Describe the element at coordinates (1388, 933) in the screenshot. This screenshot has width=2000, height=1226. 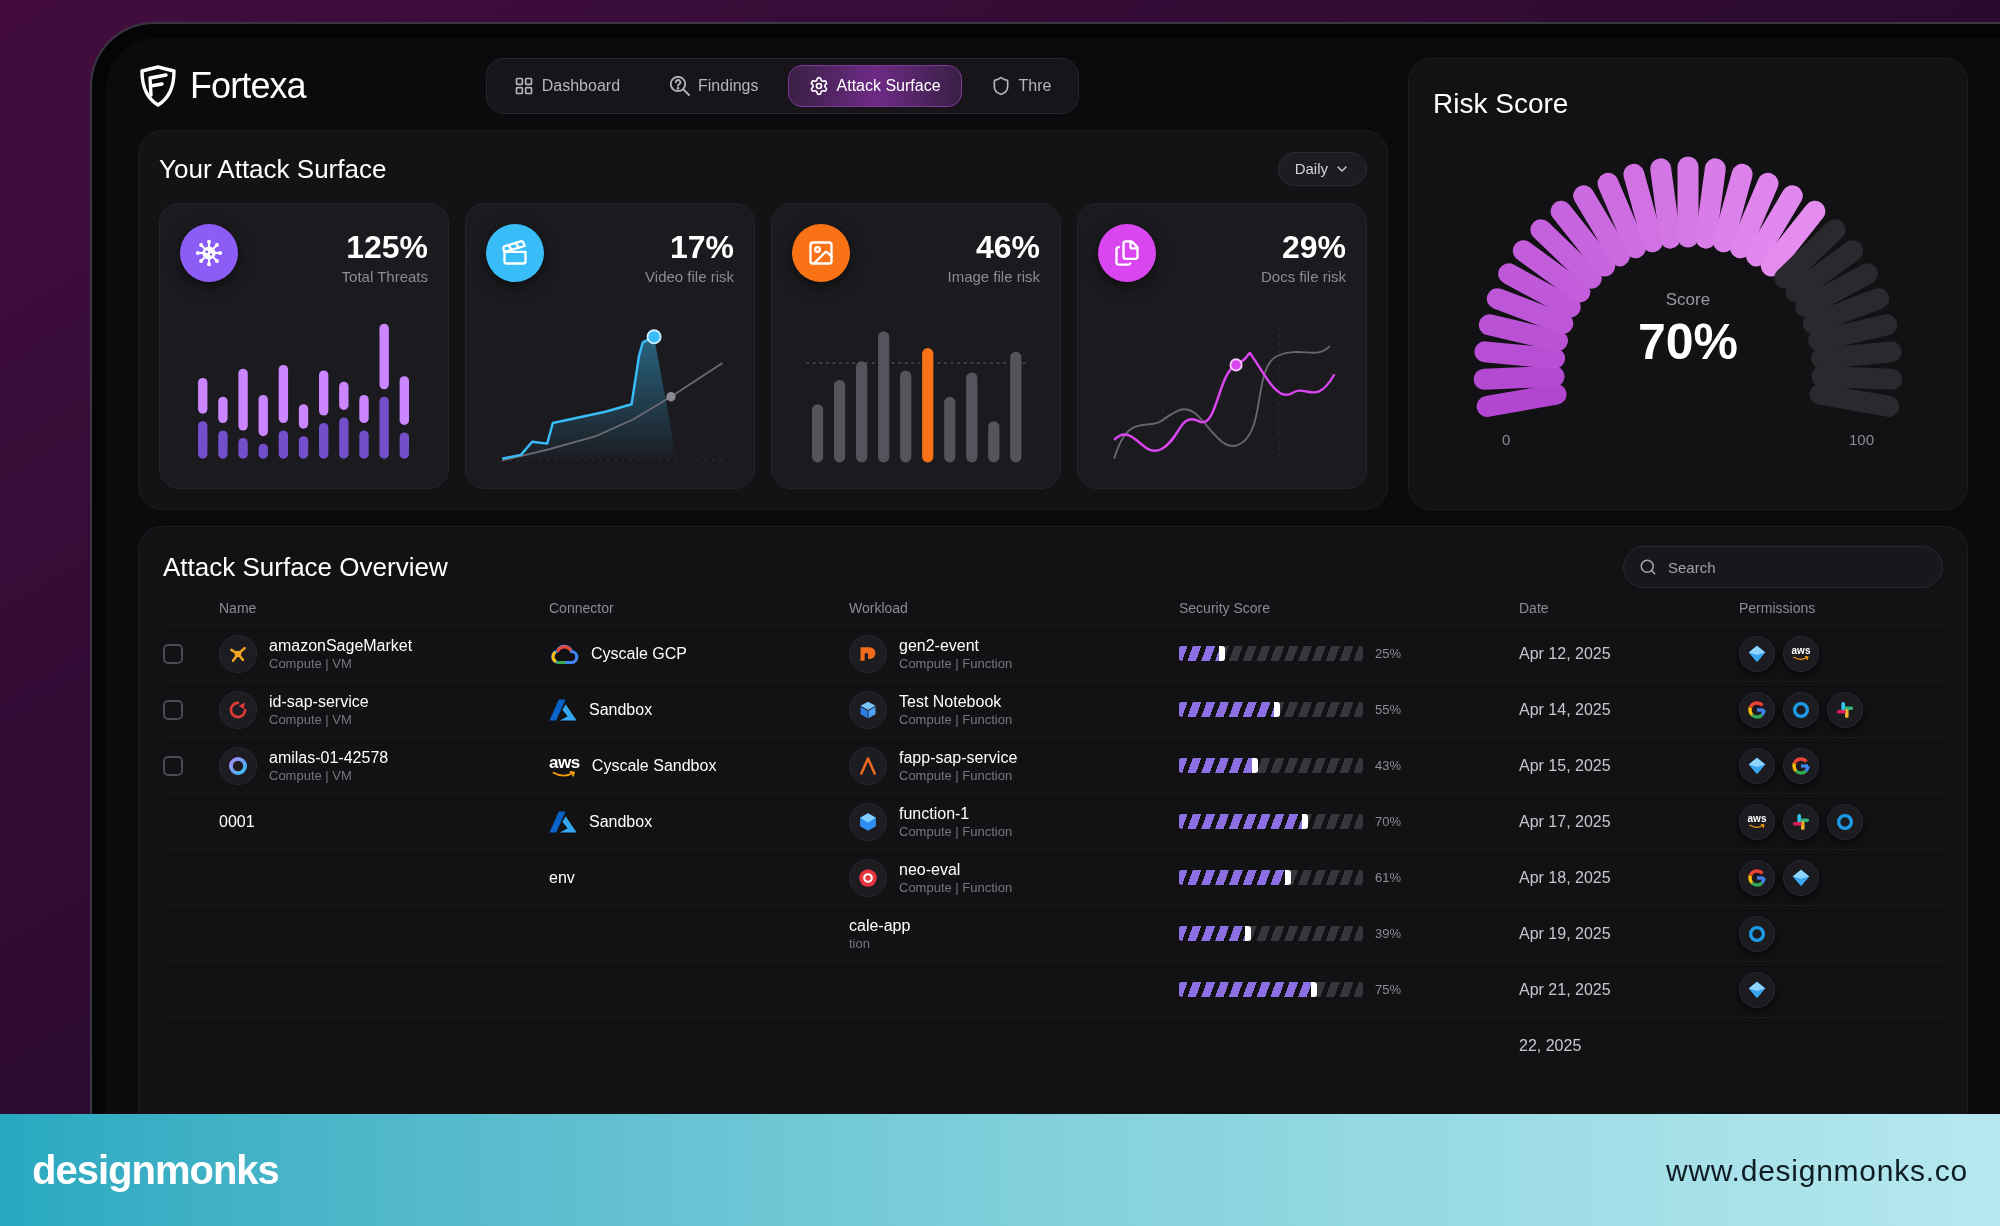
I see `score-reading: 39%` at that location.